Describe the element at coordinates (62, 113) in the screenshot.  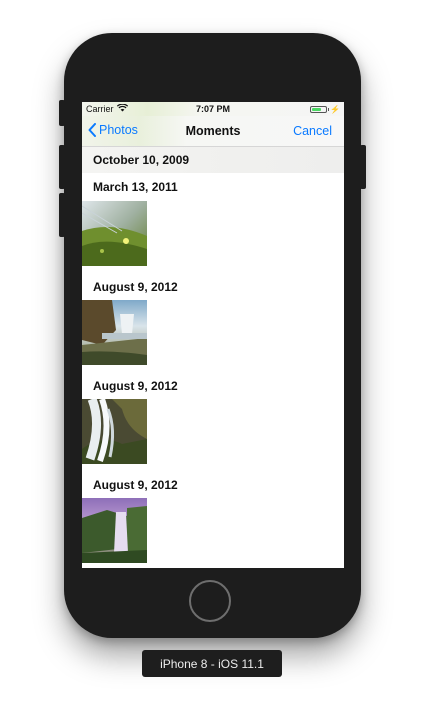
I see `device-mute-switch` at that location.